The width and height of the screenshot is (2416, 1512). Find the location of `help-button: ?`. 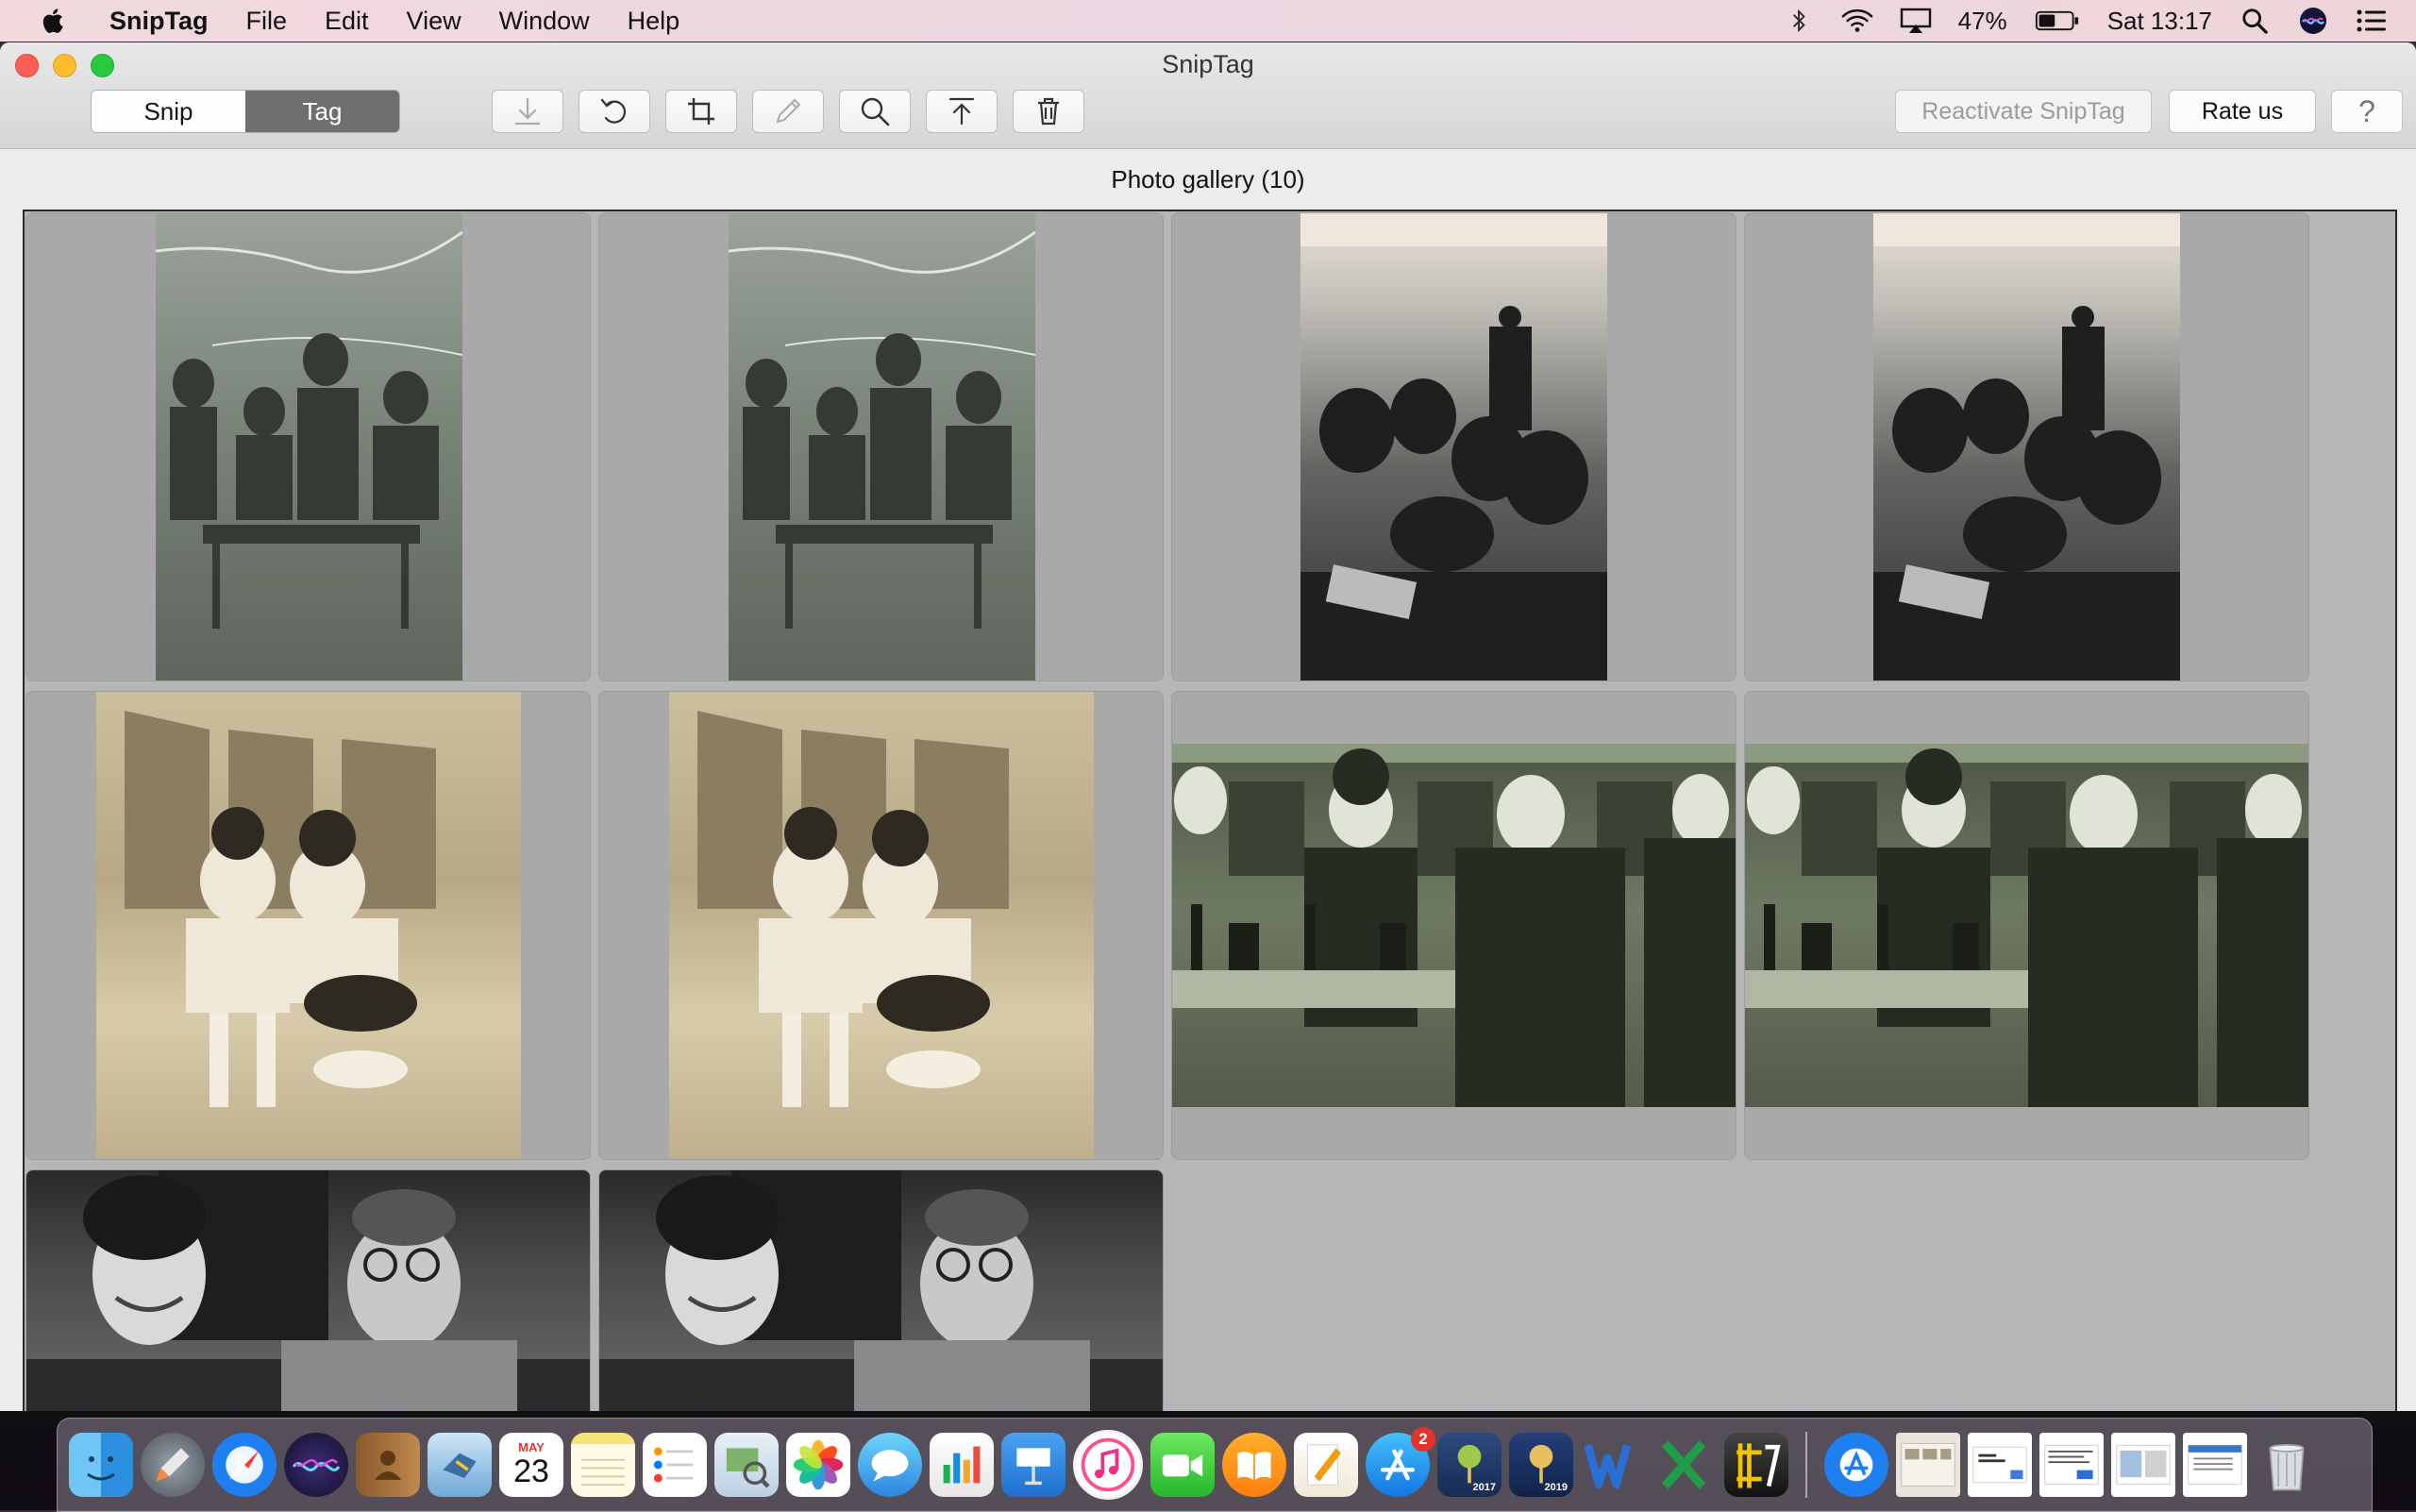

help-button: ? is located at coordinates (2367, 111).